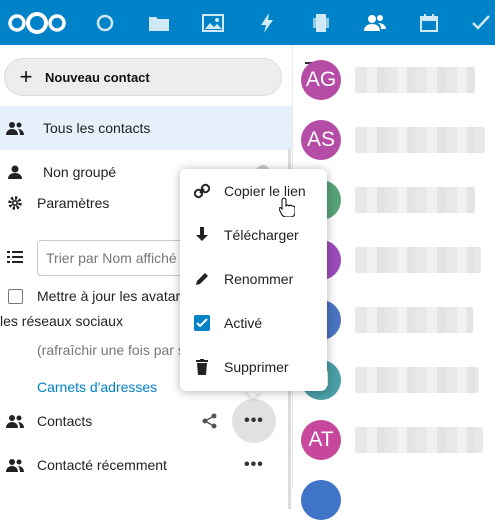  Describe the element at coordinates (261, 235) in the screenshot. I see `menu-label: Télécharger` at that location.